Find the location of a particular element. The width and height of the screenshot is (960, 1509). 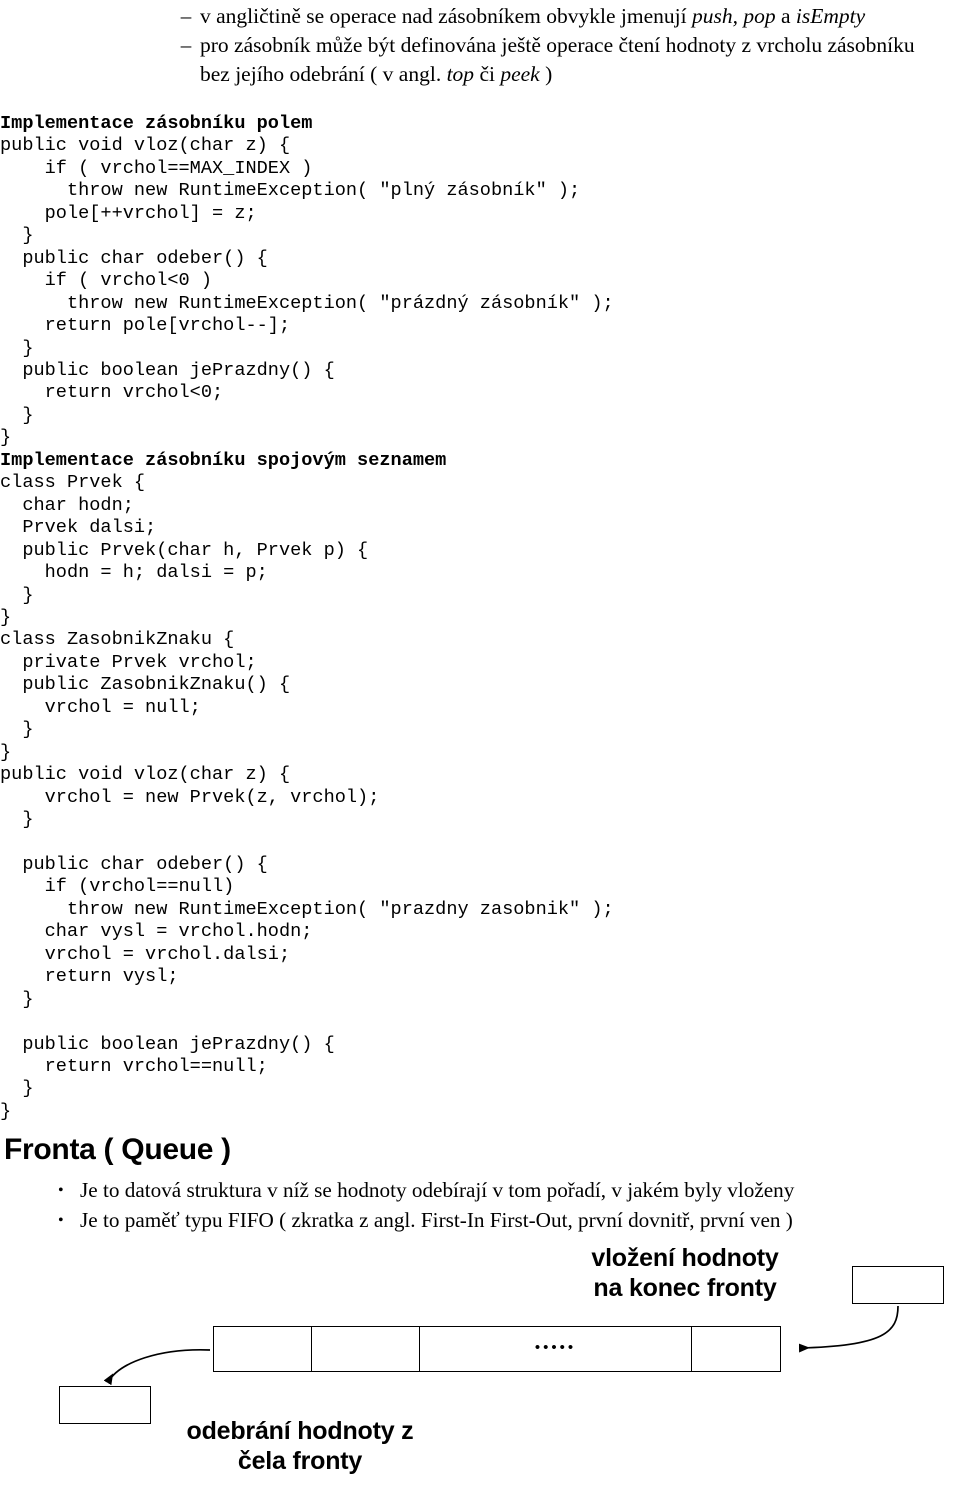

queue-cells-strip: ••••• is located at coordinates (497, 1349).